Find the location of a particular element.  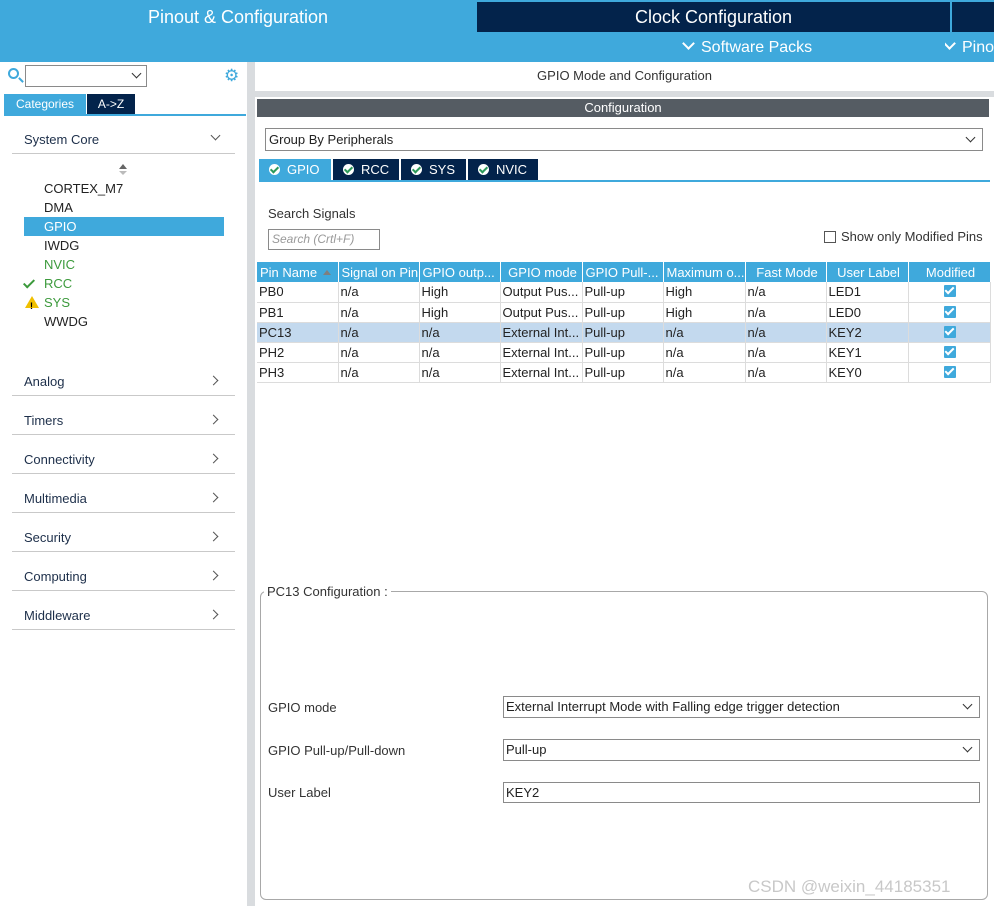

table-cell: KEY2 is located at coordinates (867, 332).